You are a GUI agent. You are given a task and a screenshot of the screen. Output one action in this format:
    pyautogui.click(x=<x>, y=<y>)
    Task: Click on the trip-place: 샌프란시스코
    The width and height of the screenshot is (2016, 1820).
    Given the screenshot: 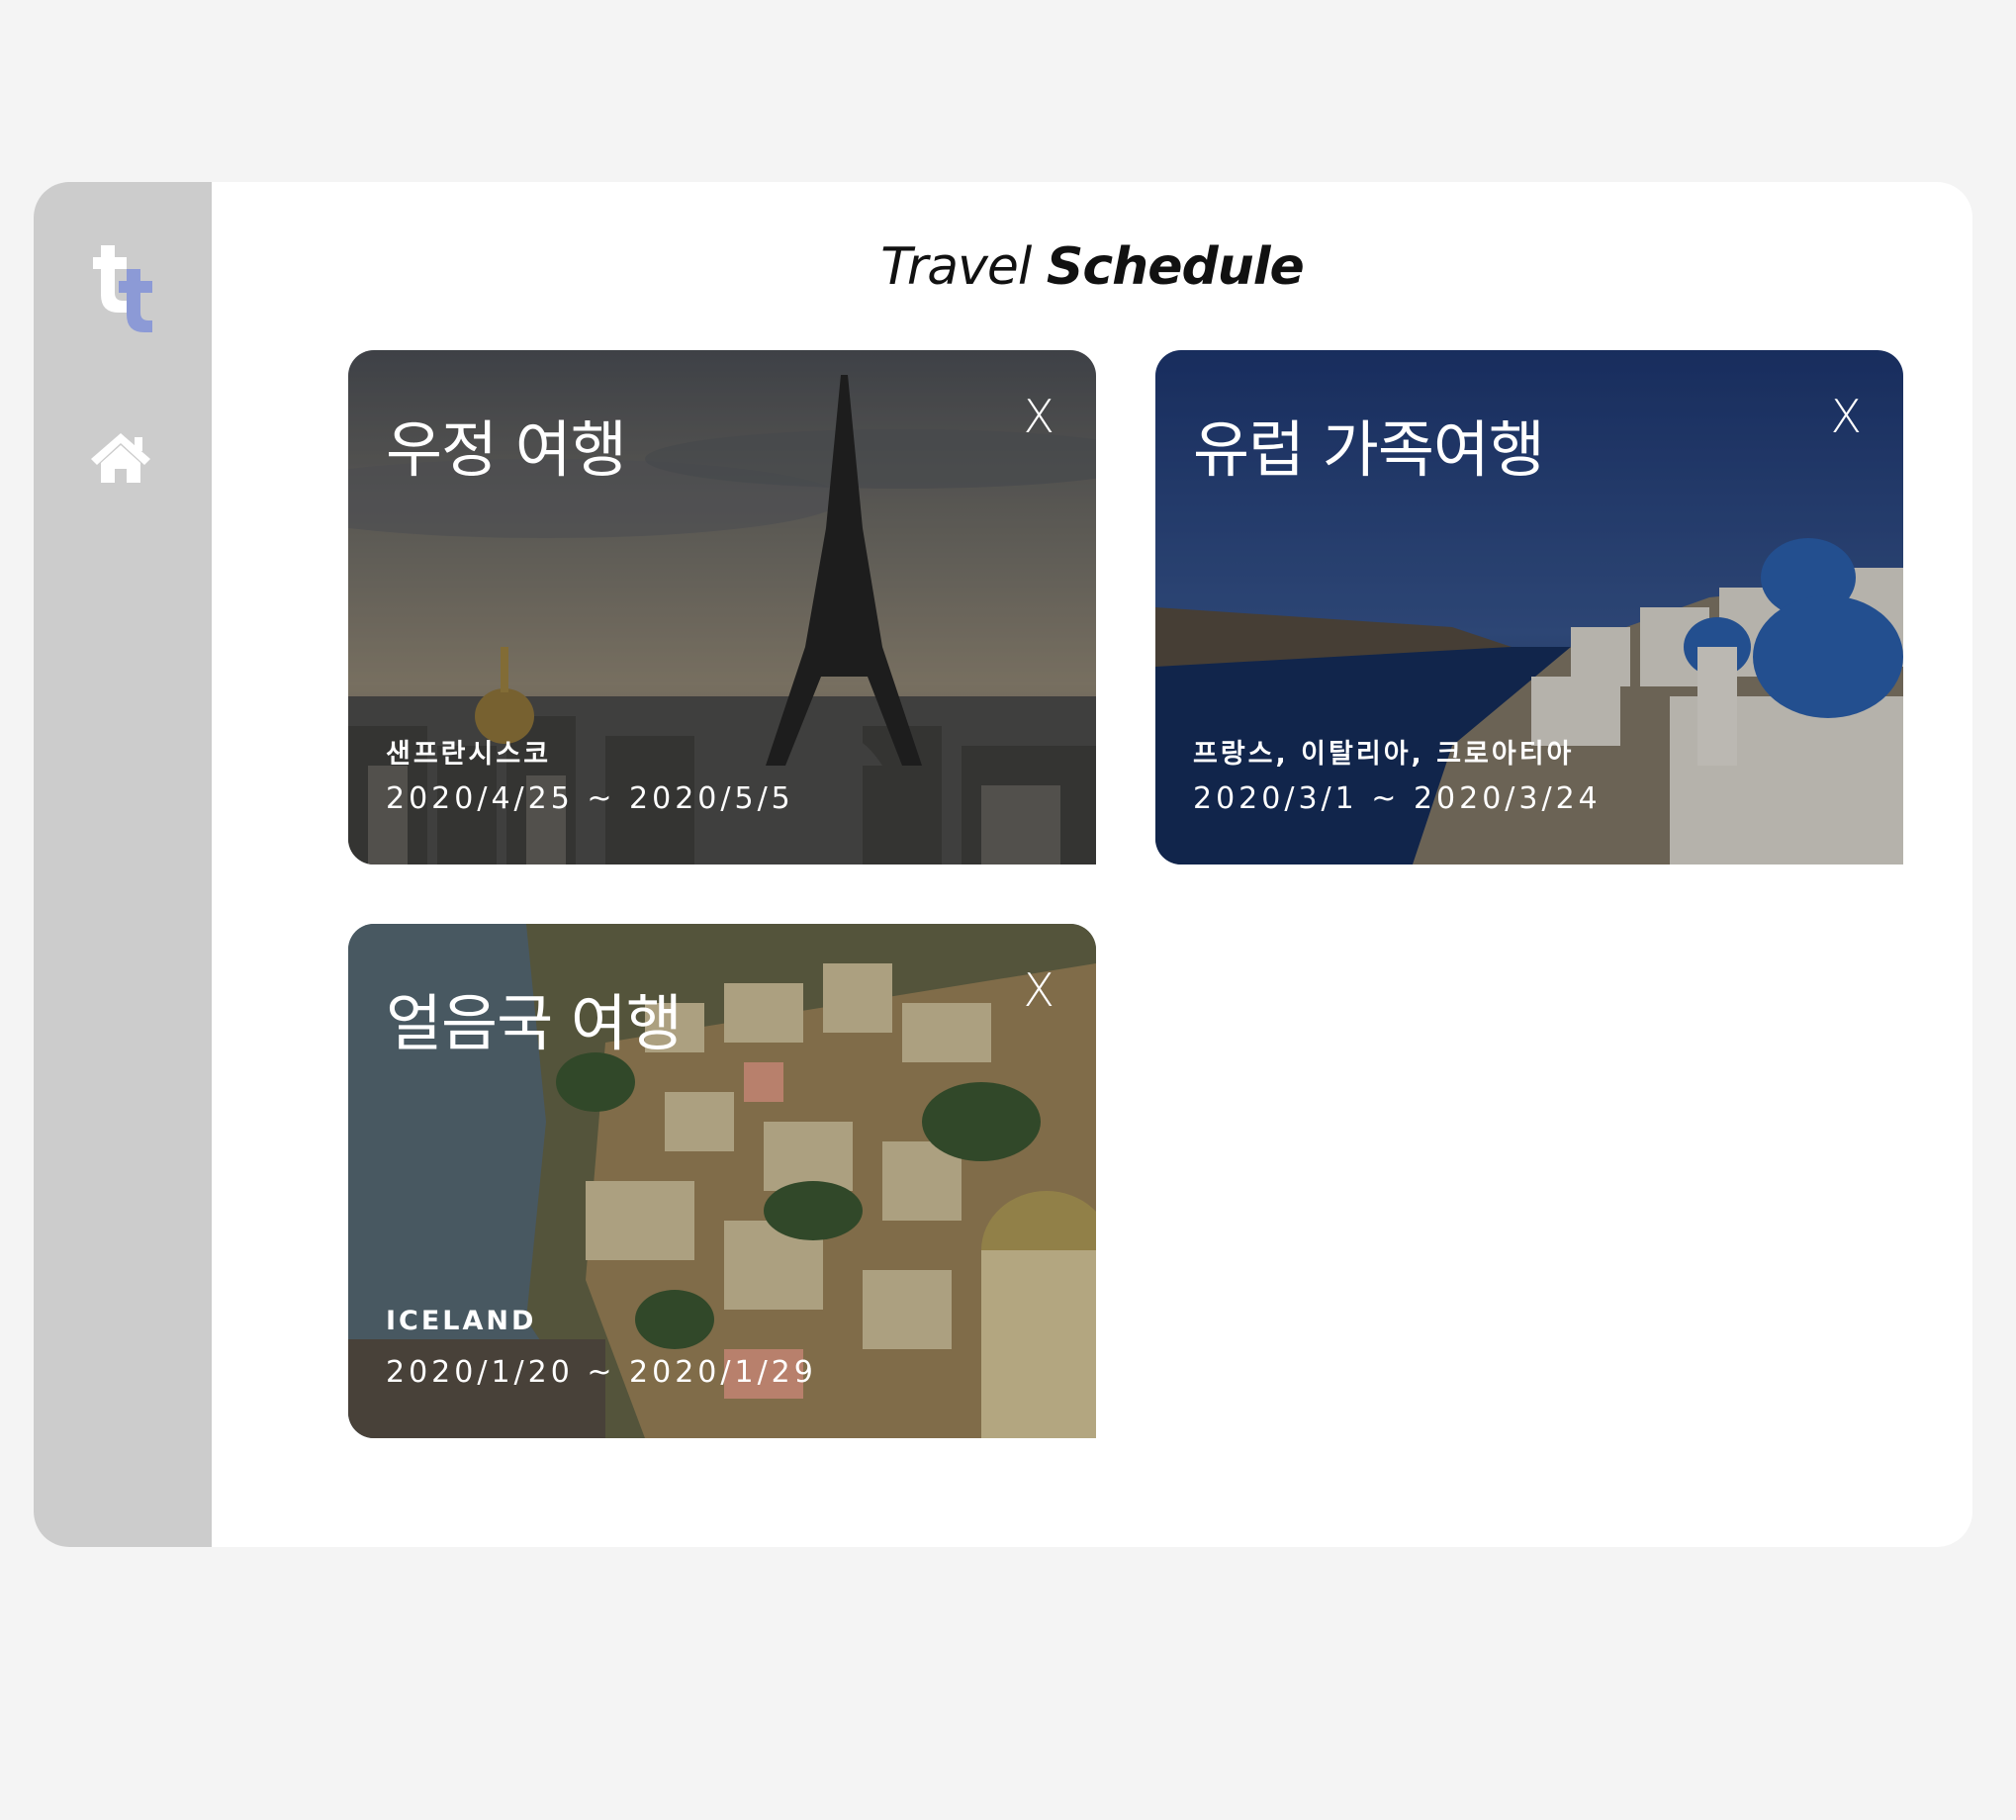 What is the action you would take?
    pyautogui.click(x=469, y=754)
    